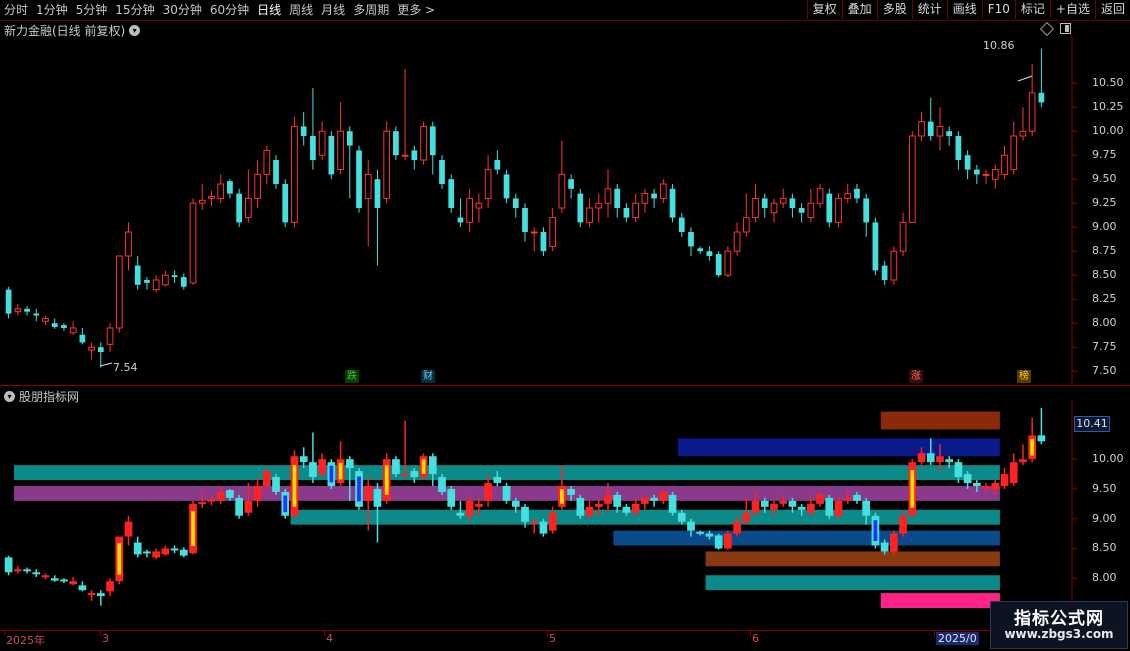 The height and width of the screenshot is (651, 1130). Describe the element at coordinates (1047, 29) in the screenshot. I see `diamond-icon` at that location.